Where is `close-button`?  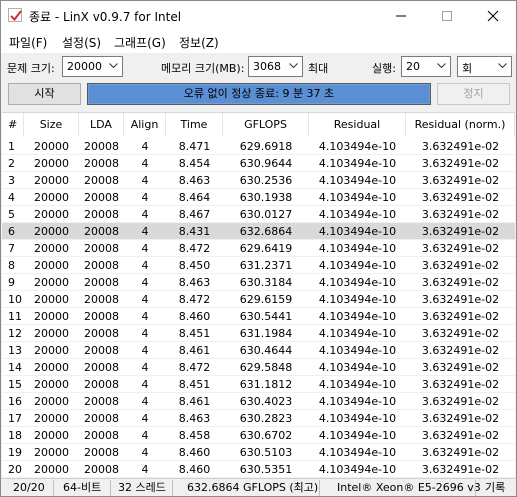 close-button is located at coordinates (493, 16).